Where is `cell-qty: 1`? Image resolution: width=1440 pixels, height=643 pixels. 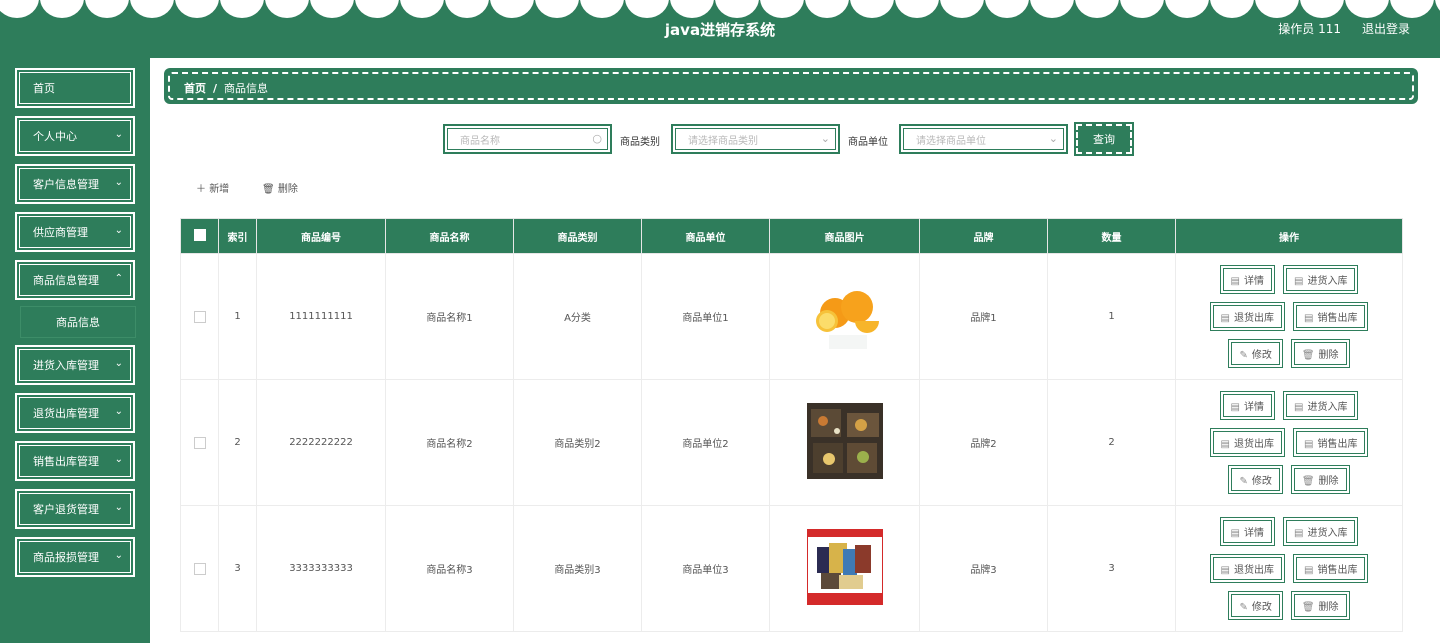 cell-qty: 1 is located at coordinates (1111, 316).